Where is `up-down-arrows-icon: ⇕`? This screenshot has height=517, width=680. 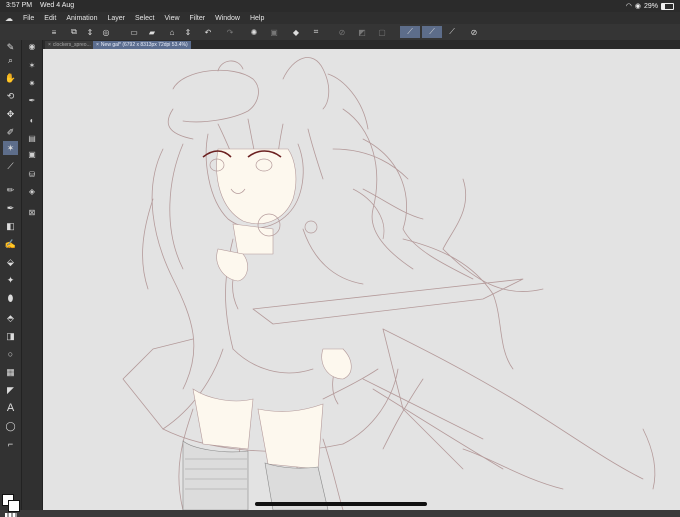
up-down-arrows-icon: ⇕ is located at coordinates (90, 32).